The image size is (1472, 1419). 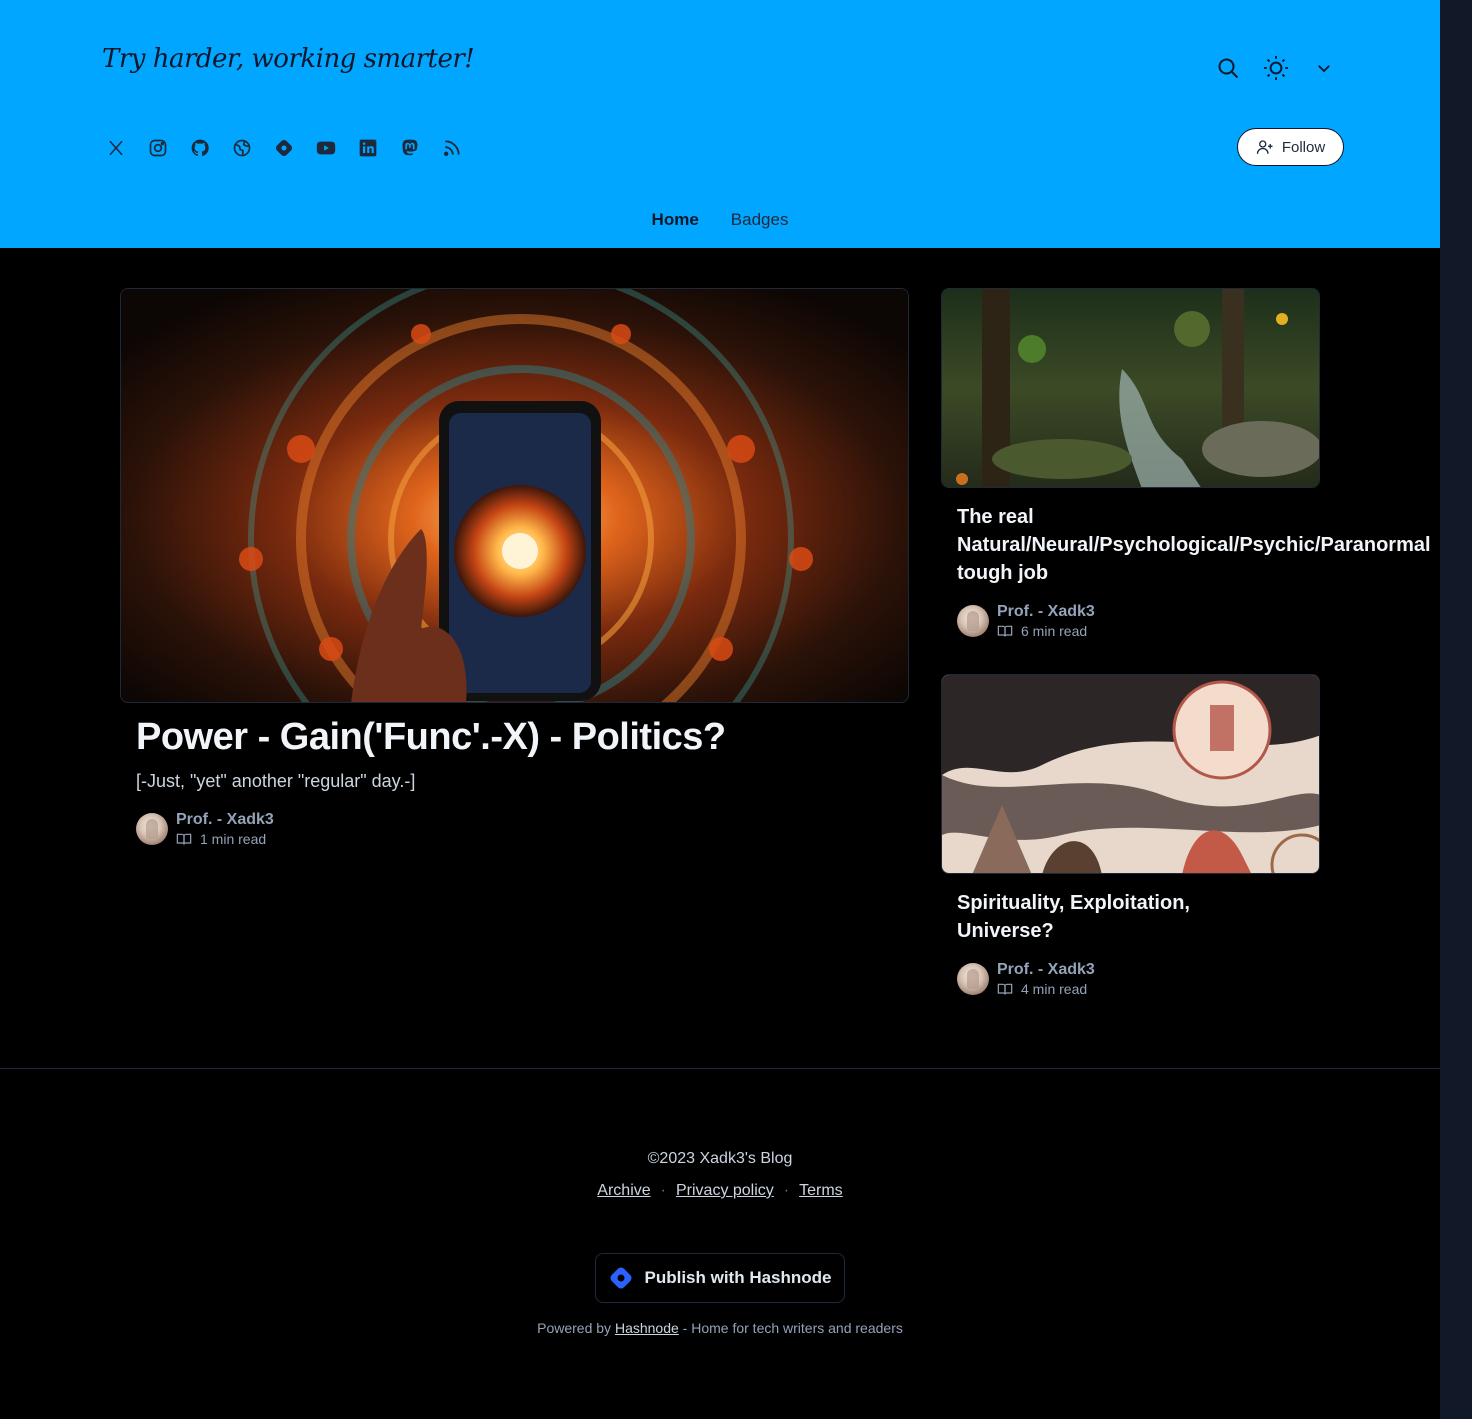 I want to click on mastodon-icon, so click(x=410, y=148).